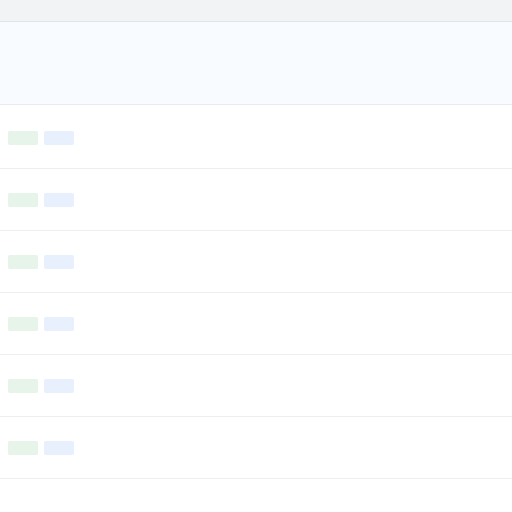 Image resolution: width=512 pixels, height=512 pixels. I want to click on page-meta, so click(256, 89).